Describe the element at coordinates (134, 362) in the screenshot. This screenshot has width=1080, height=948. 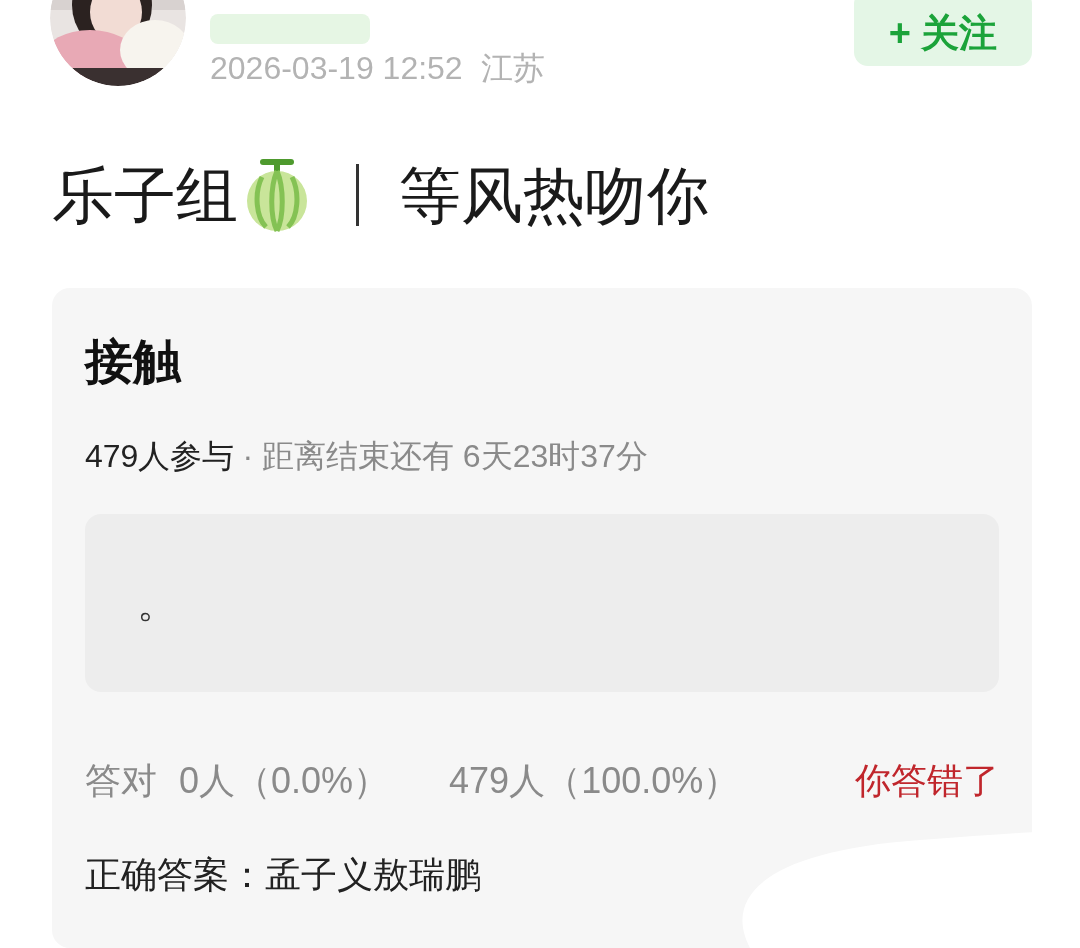
I see `quiz-title: 接触` at that location.